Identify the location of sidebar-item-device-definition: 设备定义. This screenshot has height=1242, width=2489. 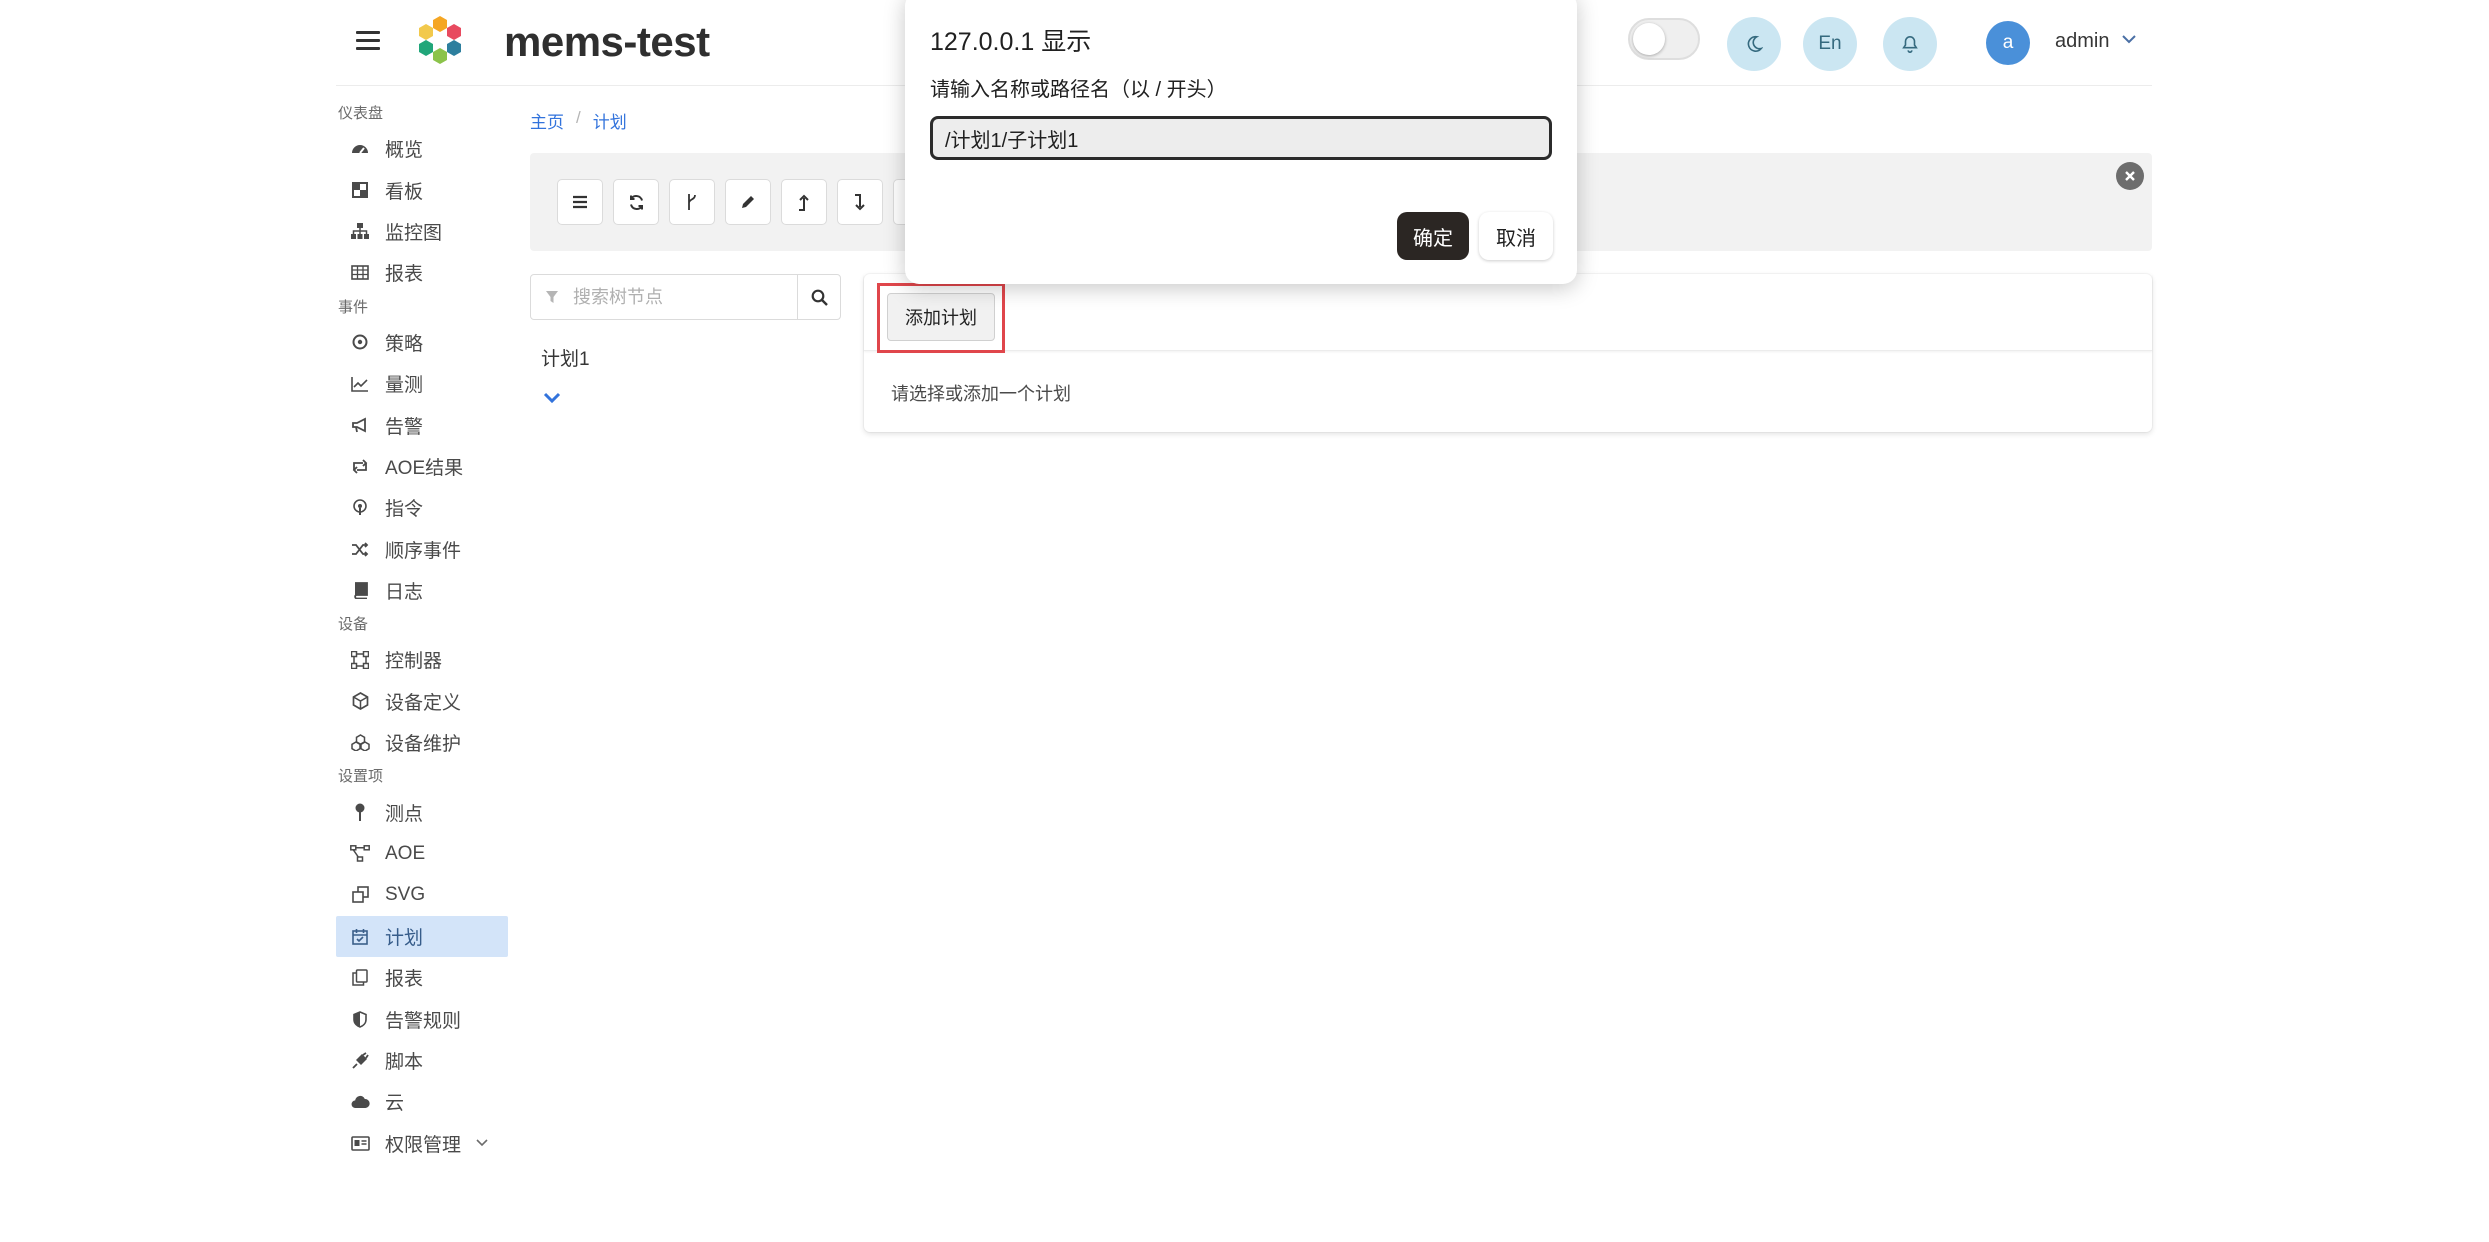
(422, 701).